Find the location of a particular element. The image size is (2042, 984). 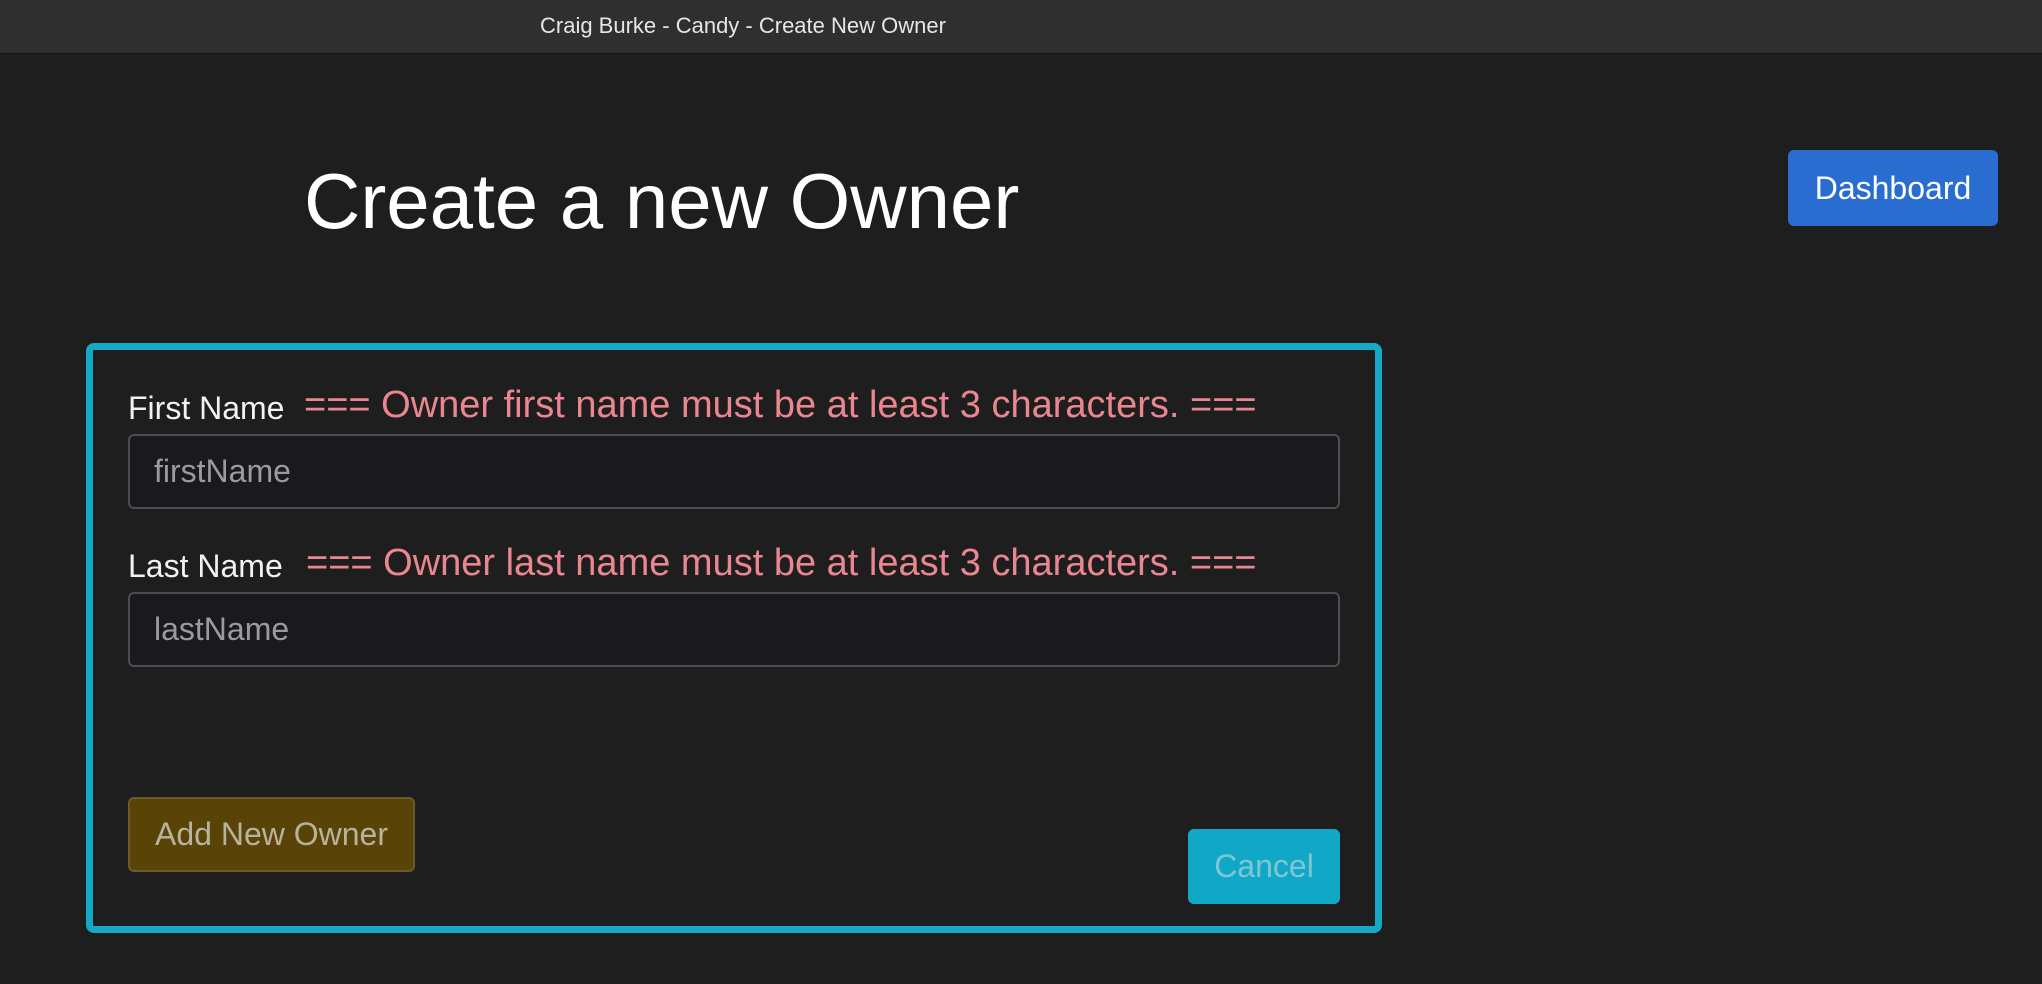

page-title: Create a new Owner is located at coordinates (662, 201).